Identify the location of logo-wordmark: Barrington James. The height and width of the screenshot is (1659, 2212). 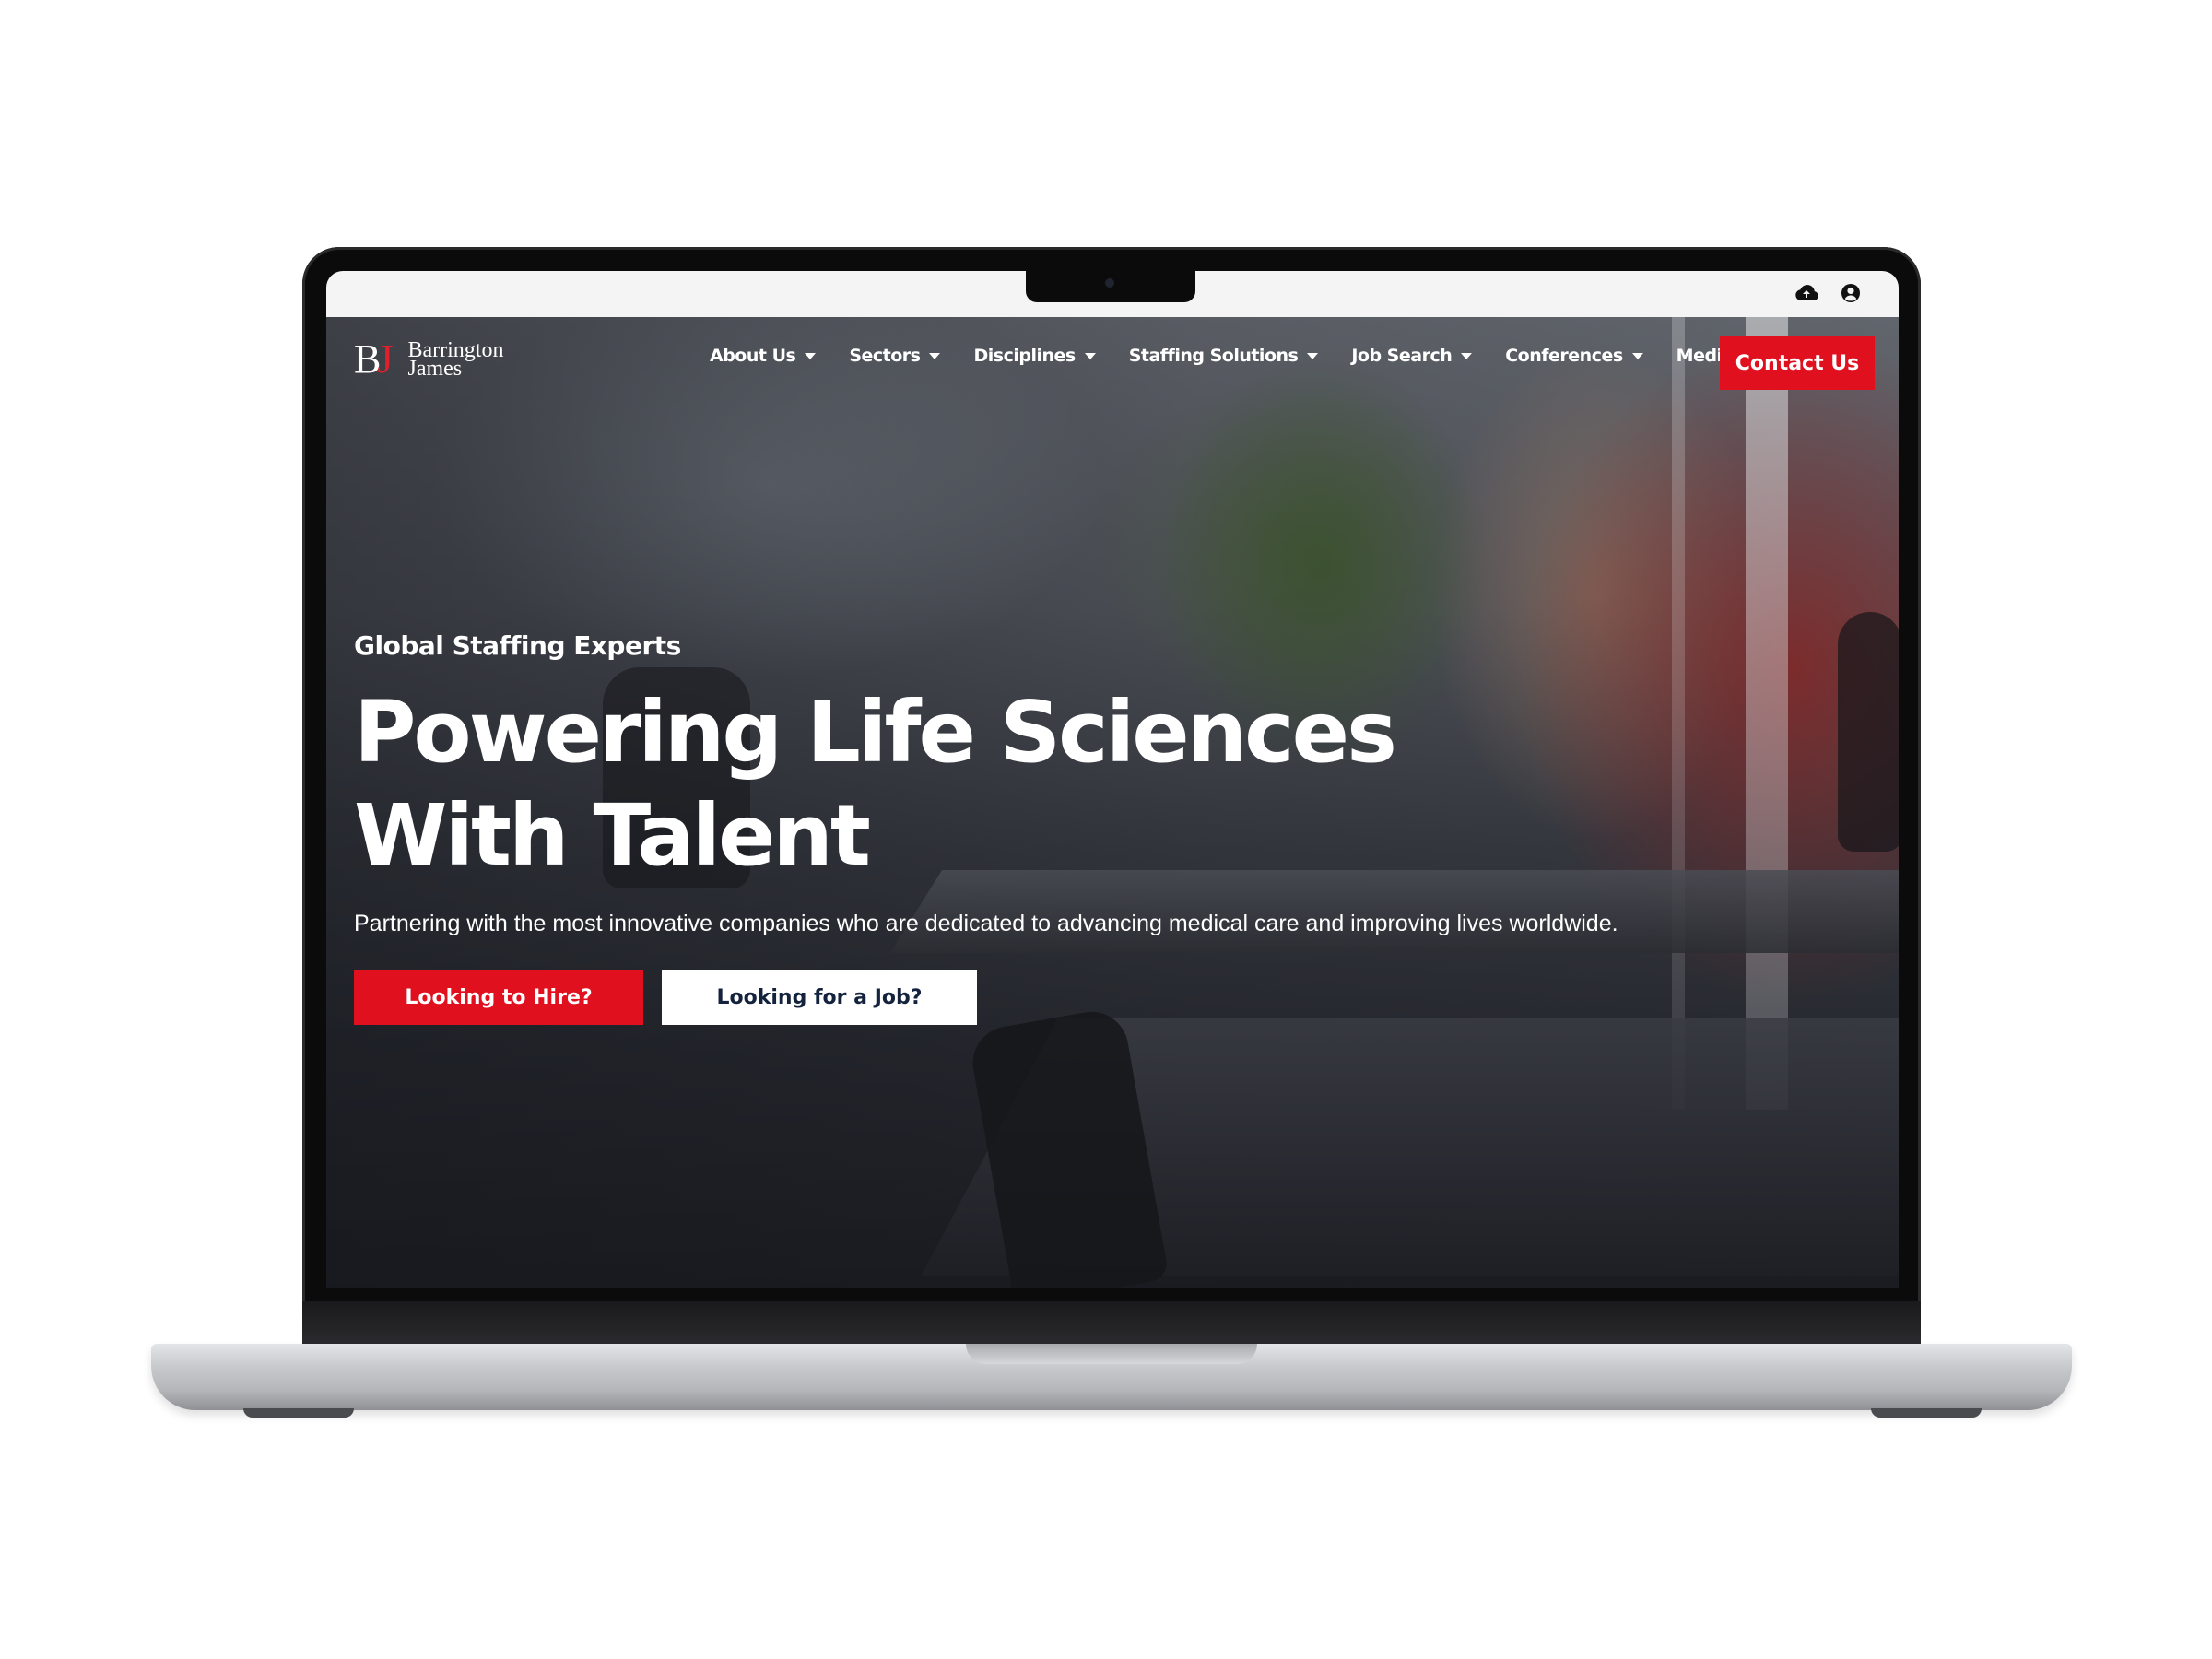
(455, 360).